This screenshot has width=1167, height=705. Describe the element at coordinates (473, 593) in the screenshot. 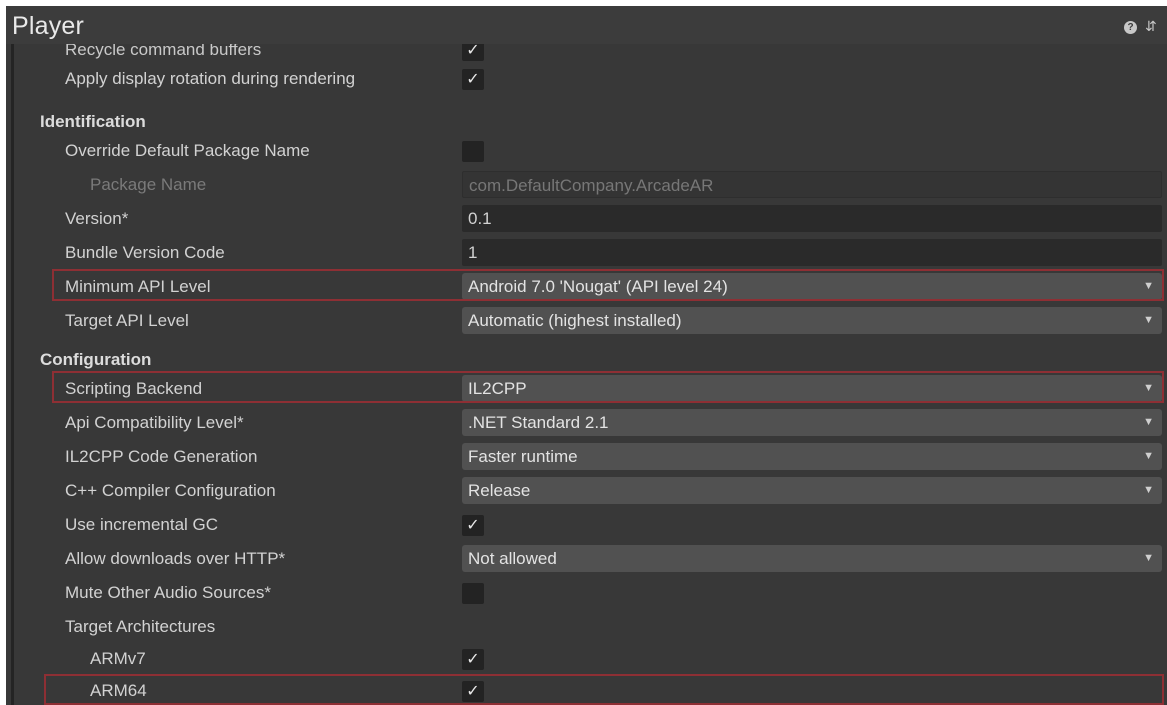

I see `mute-other-audio-sources-checkbox` at that location.